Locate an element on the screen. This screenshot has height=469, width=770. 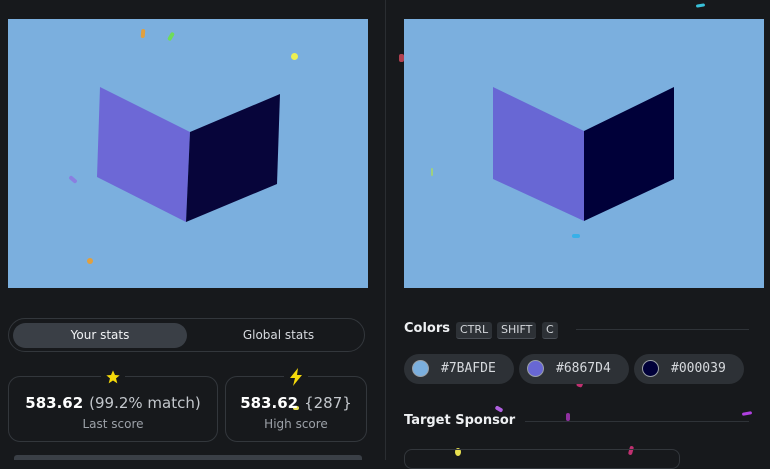
color-swatch-2: #6867D4 is located at coordinates (574, 369).